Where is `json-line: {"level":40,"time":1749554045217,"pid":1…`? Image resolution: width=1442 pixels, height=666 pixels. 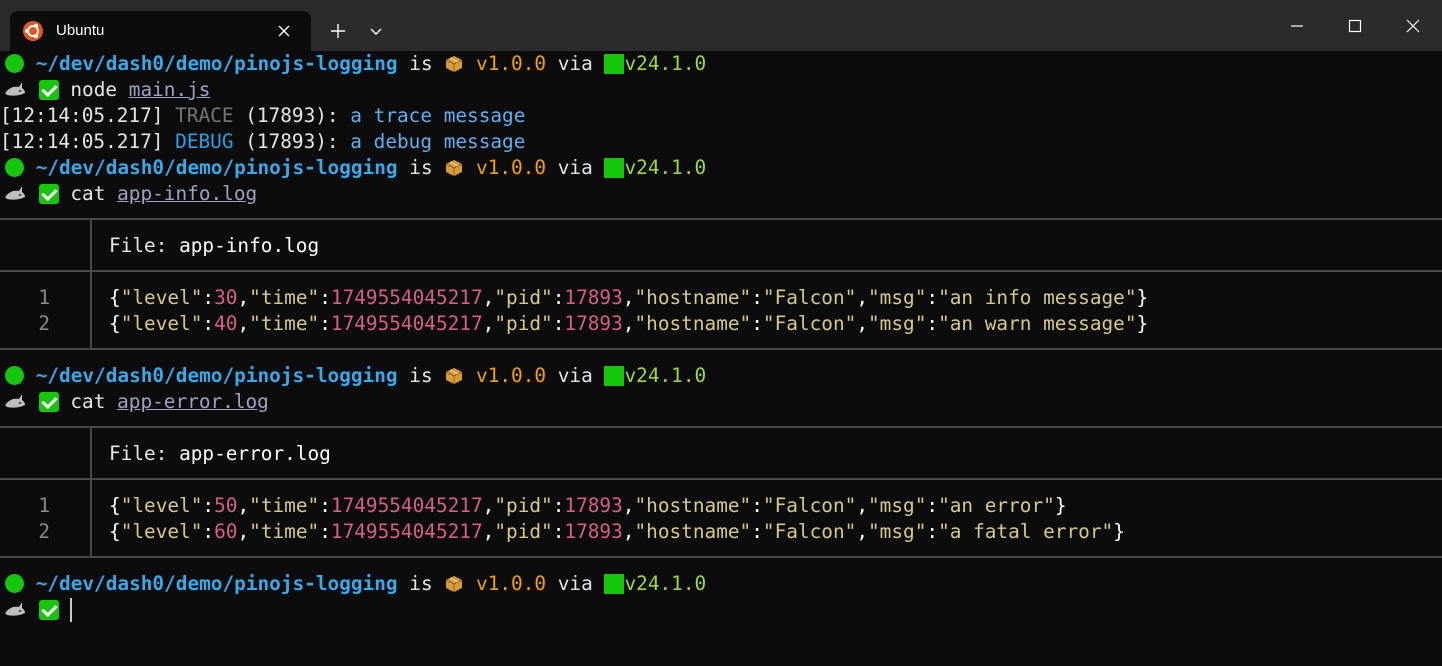 json-line: {"level":40,"time":1749554045217,"pid":1… is located at coordinates (628, 324).